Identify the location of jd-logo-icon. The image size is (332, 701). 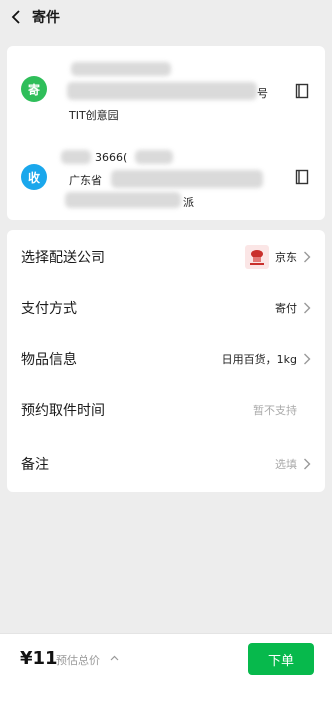
(257, 257).